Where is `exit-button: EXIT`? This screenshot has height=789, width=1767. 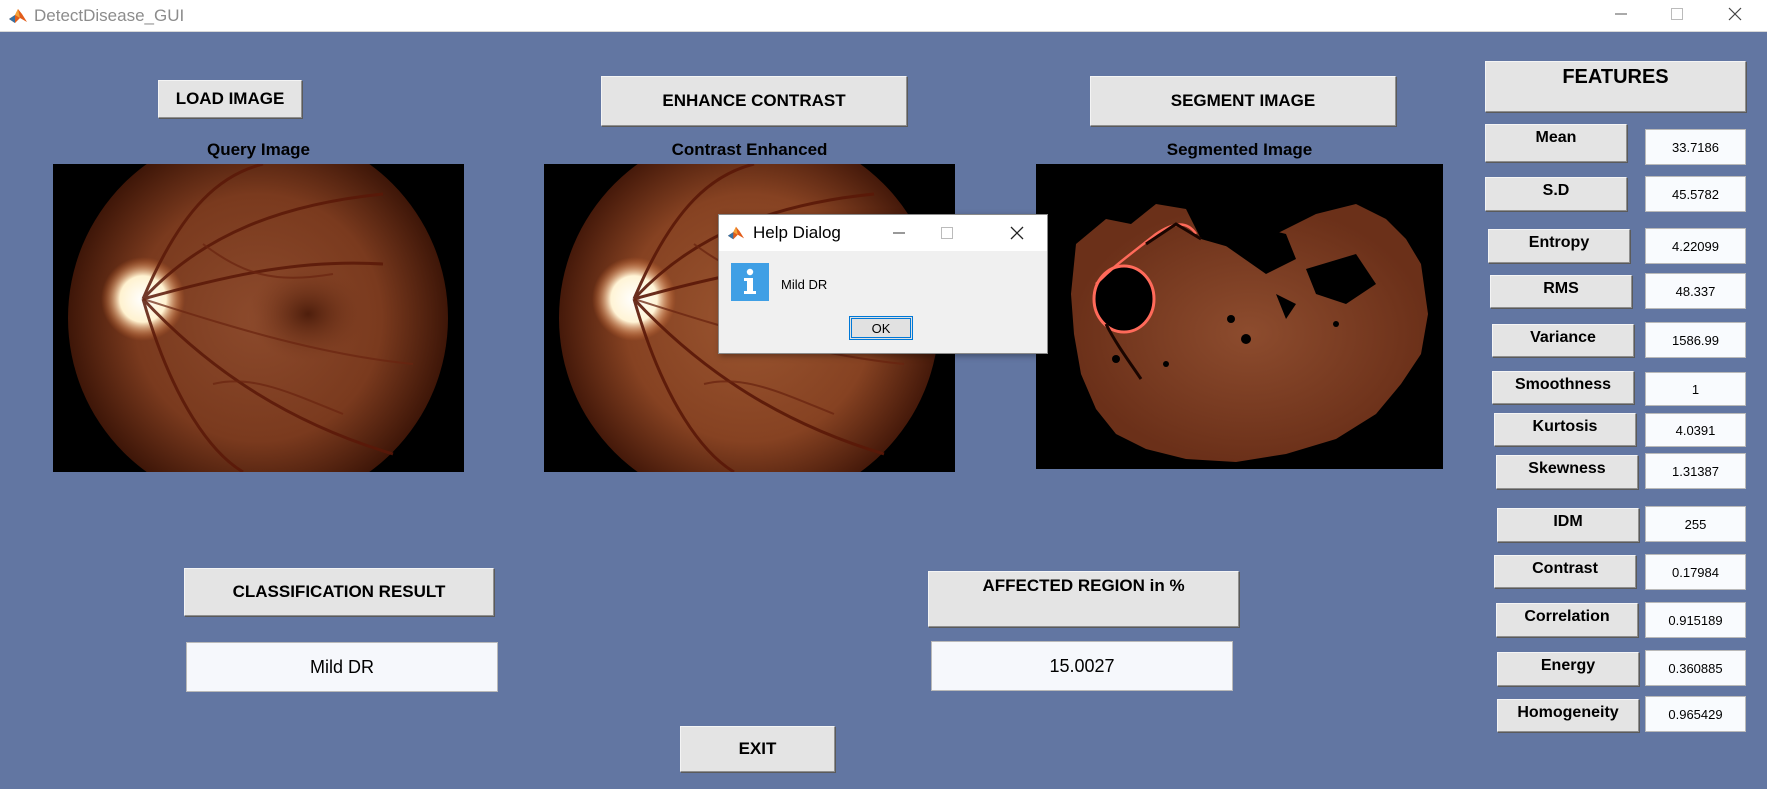
exit-button: EXIT is located at coordinates (757, 749).